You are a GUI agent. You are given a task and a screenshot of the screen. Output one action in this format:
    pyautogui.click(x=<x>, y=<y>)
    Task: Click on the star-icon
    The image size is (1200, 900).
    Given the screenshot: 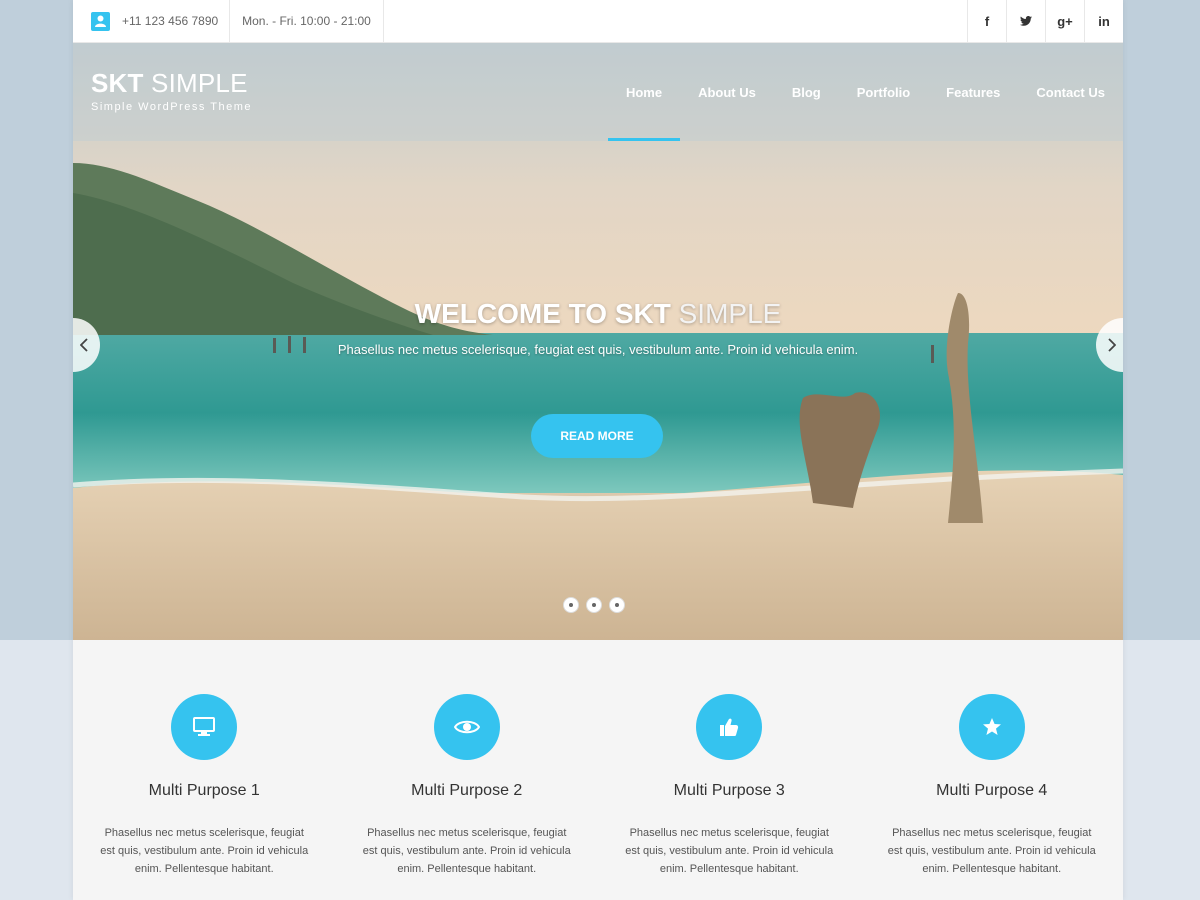 What is the action you would take?
    pyautogui.click(x=991, y=726)
    